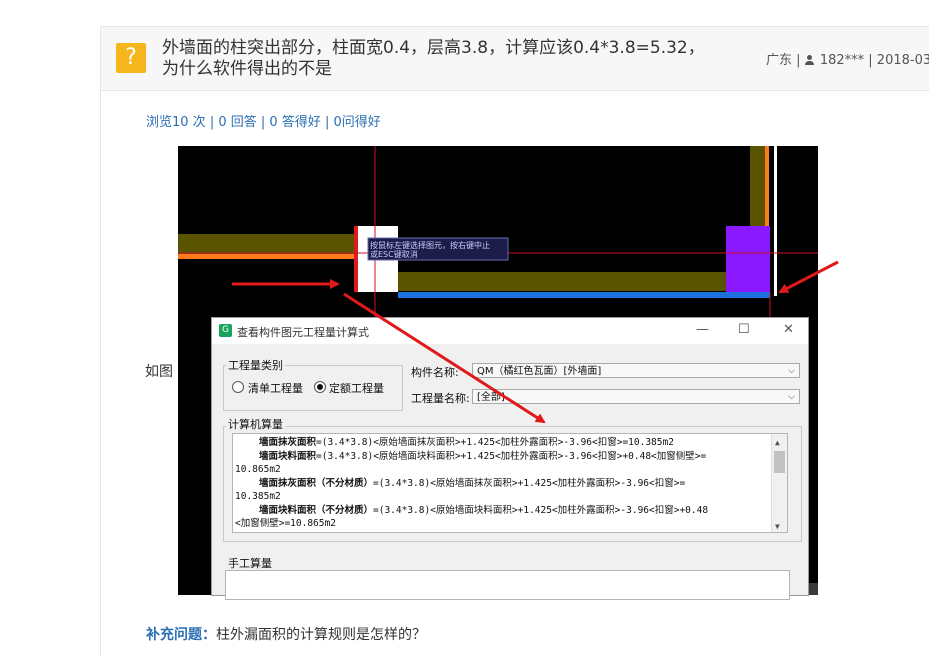 The width and height of the screenshot is (929, 656). Describe the element at coordinates (181, 635) in the screenshot. I see `supplement-label: 补充问题：` at that location.